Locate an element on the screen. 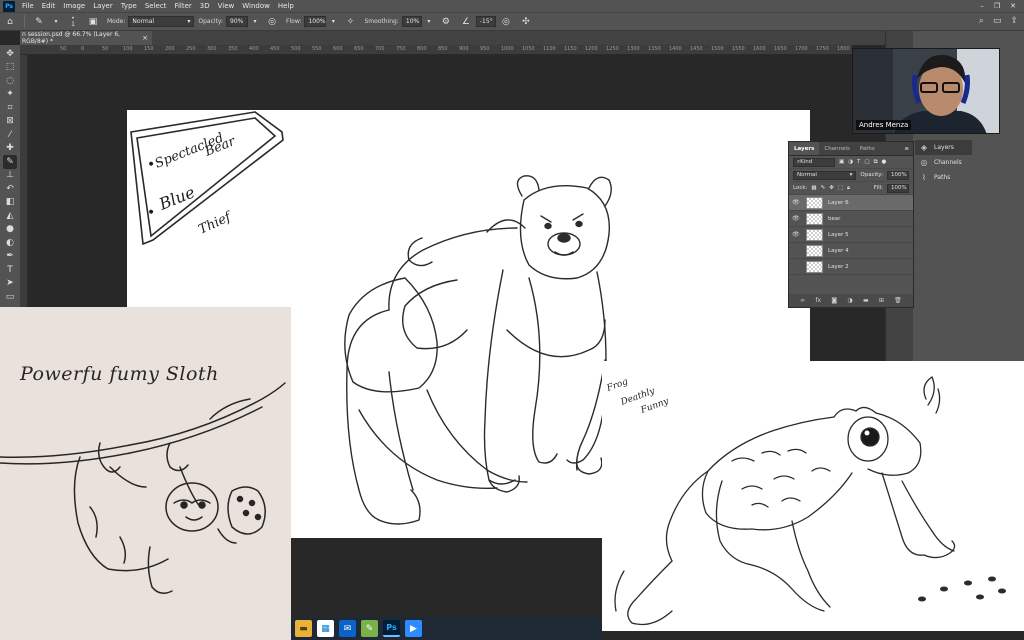 The width and height of the screenshot is (1024, 640). menu-edit: Edit is located at coordinates (49, 6).